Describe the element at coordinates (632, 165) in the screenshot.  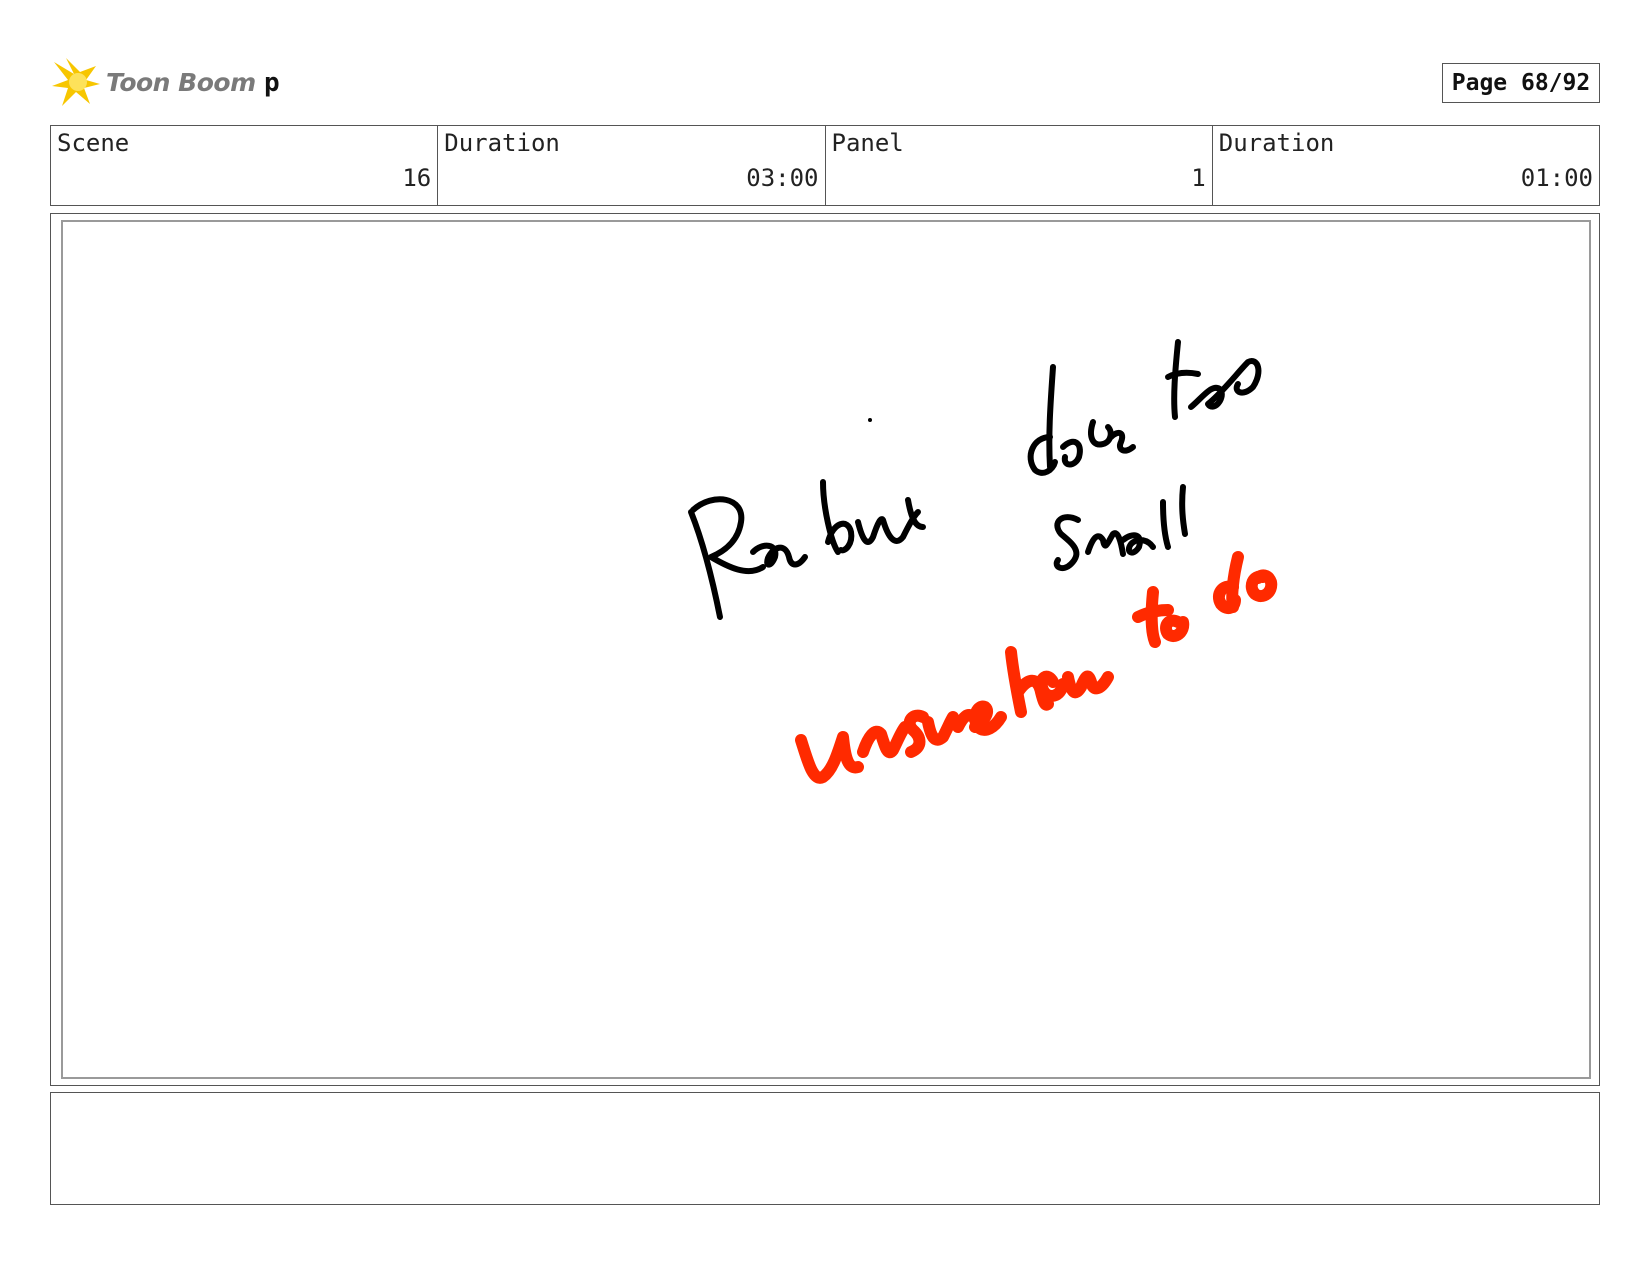
I see `scene-duration-cell: Duration 03:00` at that location.